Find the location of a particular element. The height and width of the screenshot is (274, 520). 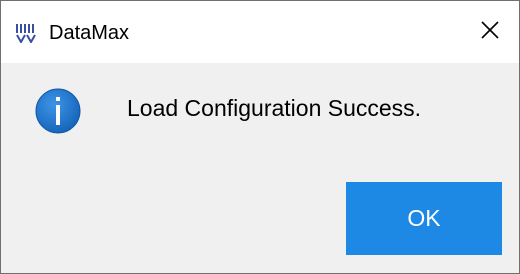

ok-button: OK is located at coordinates (424, 218).